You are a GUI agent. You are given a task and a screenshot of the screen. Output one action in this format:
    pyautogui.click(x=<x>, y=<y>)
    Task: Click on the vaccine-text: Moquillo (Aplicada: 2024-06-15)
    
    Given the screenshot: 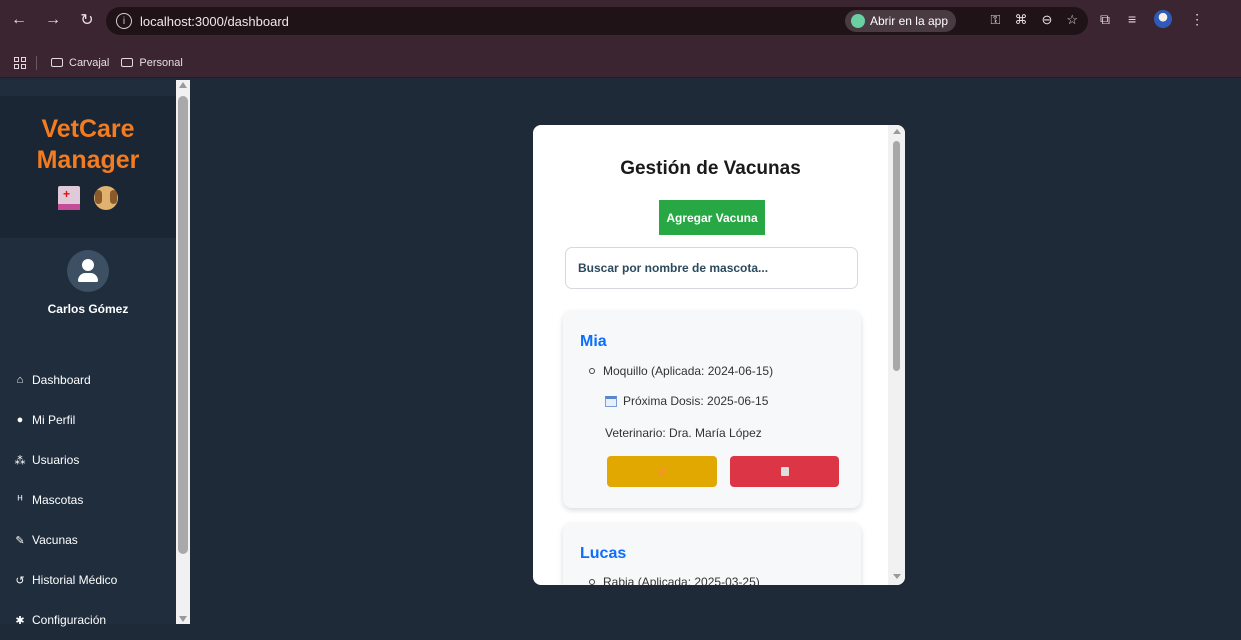 What is the action you would take?
    pyautogui.click(x=688, y=371)
    